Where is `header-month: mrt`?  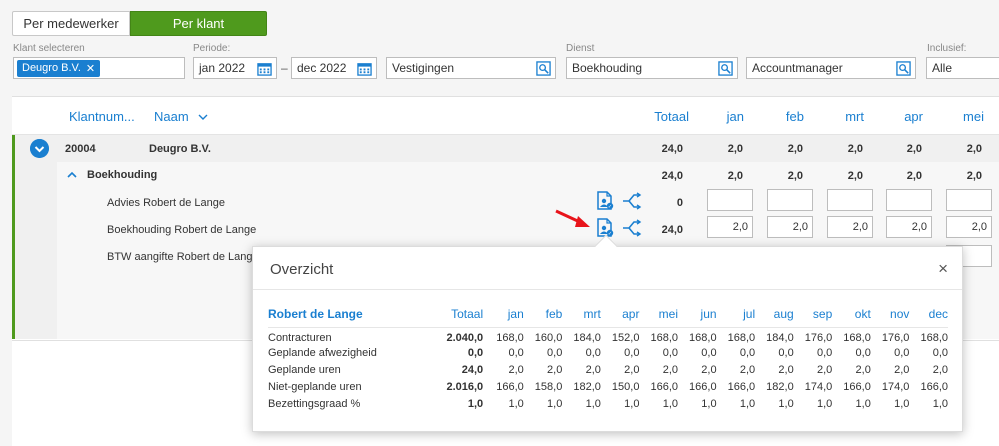 header-month: mrt is located at coordinates (854, 116).